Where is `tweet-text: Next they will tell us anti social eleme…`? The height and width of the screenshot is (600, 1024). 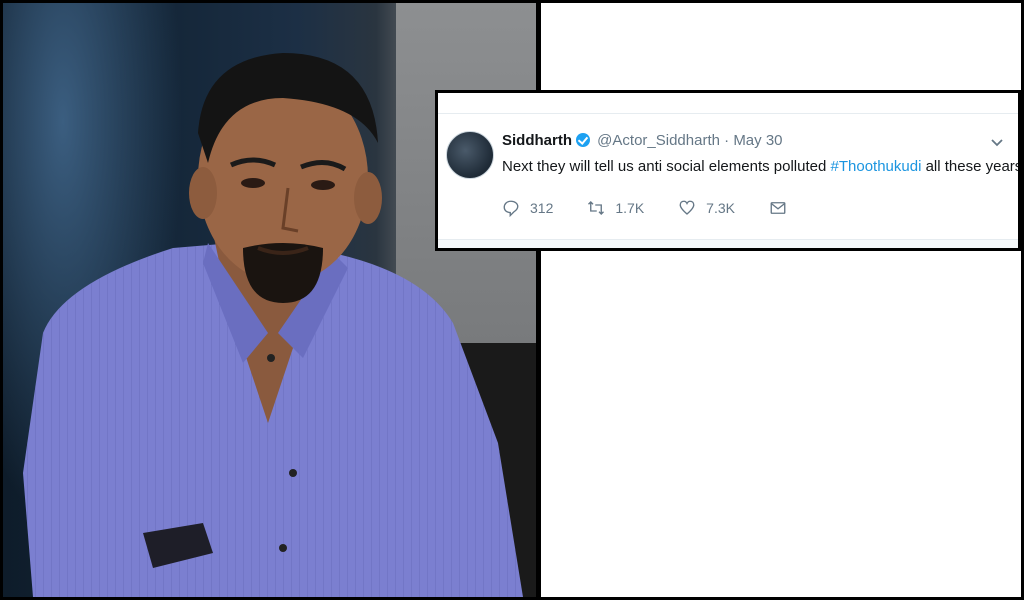
tweet-text: Next they will tell us anti social eleme… is located at coordinates (761, 167).